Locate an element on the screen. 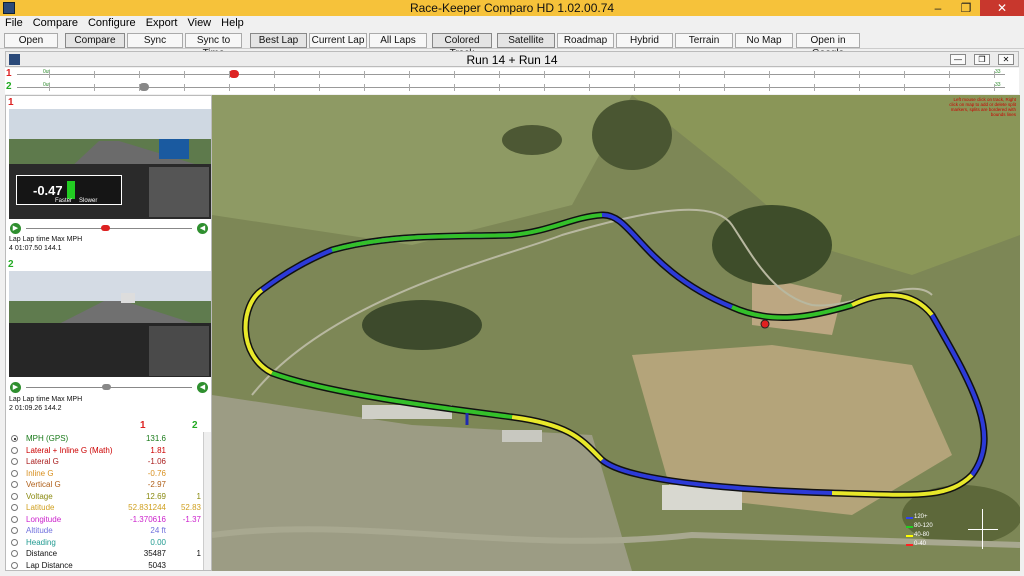  channel-name: Longitude is located at coordinates (44, 519).